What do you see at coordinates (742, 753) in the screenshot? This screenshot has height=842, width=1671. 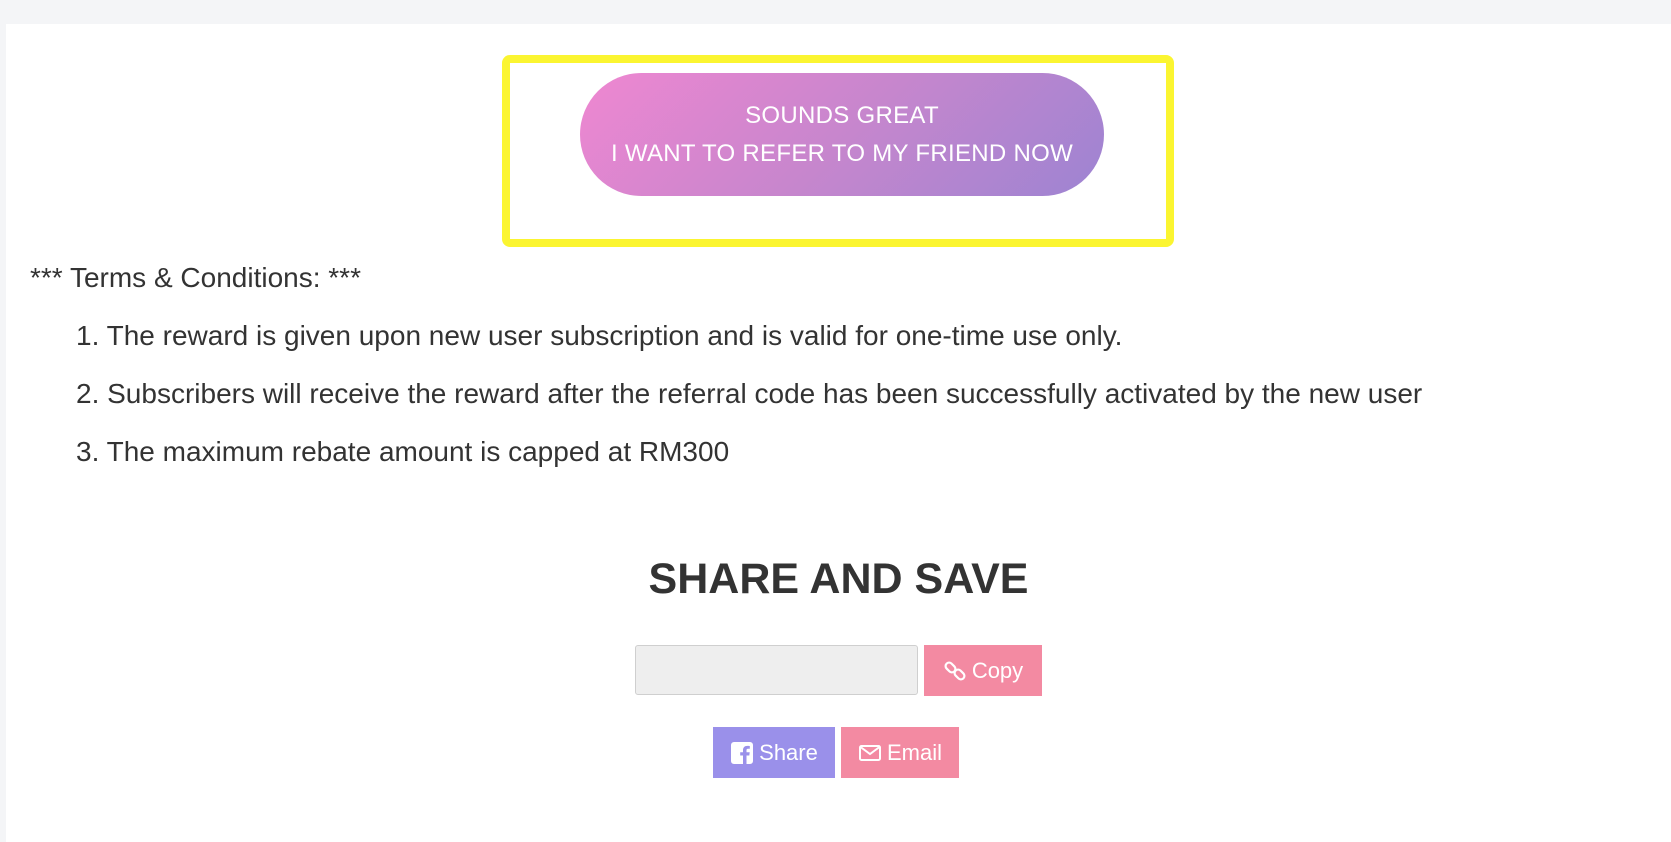 I see `facebook-icon` at bounding box center [742, 753].